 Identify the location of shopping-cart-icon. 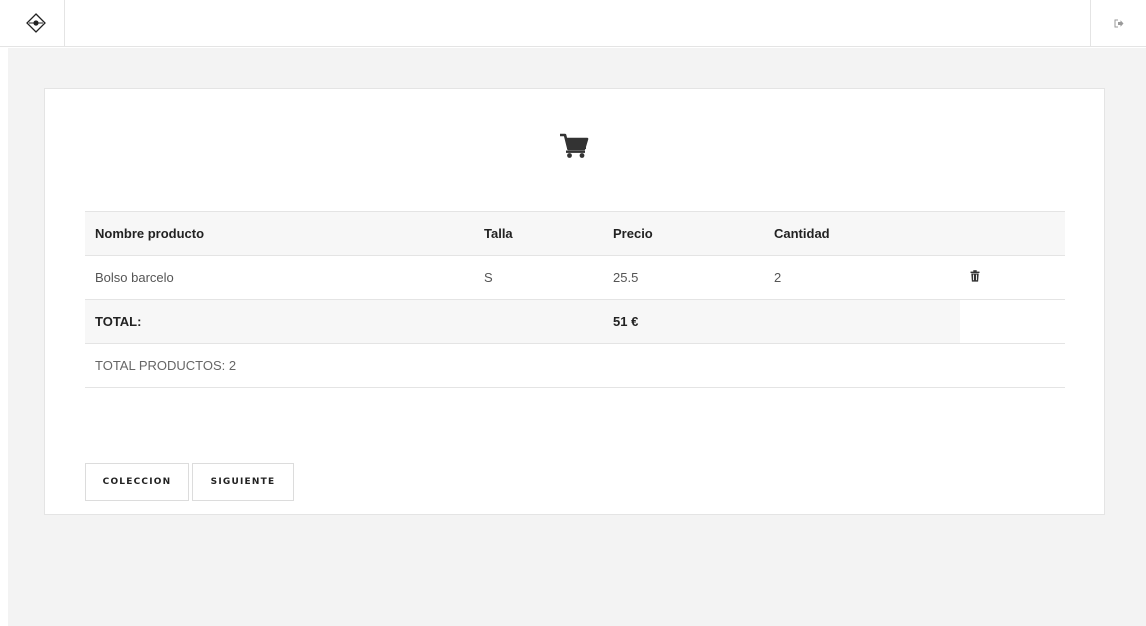
(574, 145).